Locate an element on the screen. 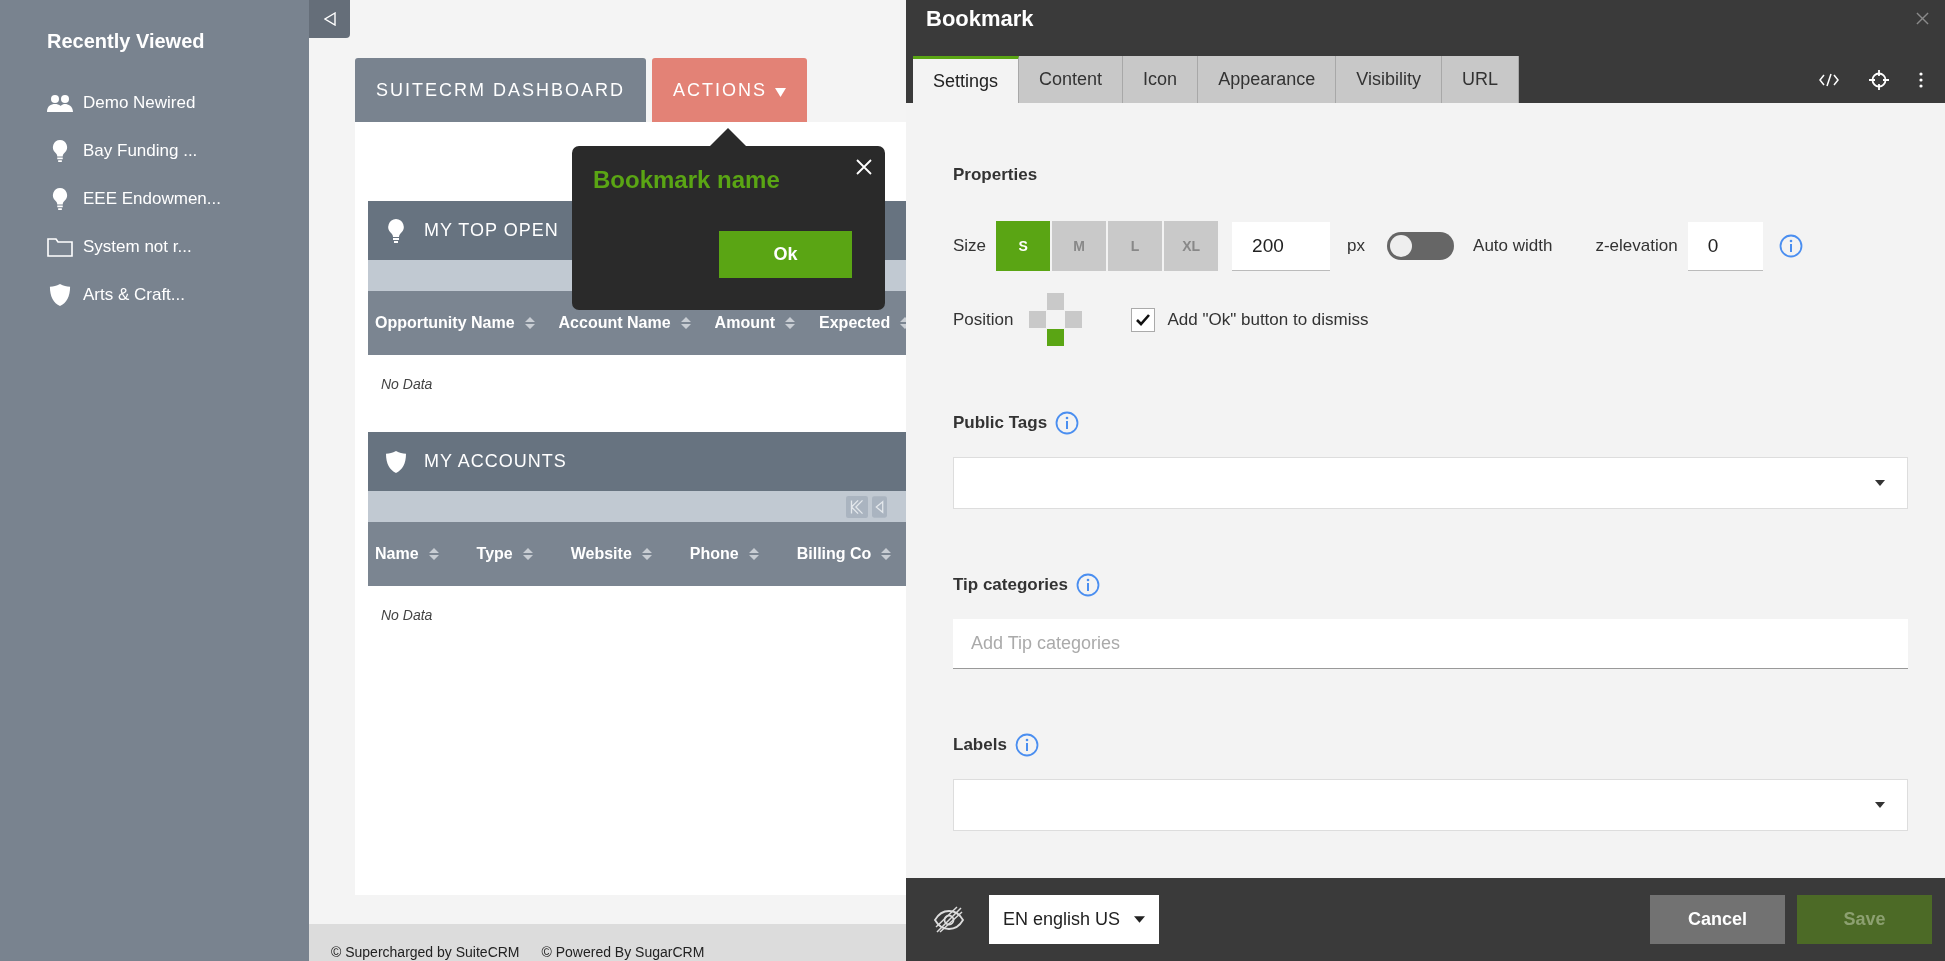 Image resolution: width=1945 pixels, height=961 pixels. input-field: Add Tip categories is located at coordinates (1430, 644).